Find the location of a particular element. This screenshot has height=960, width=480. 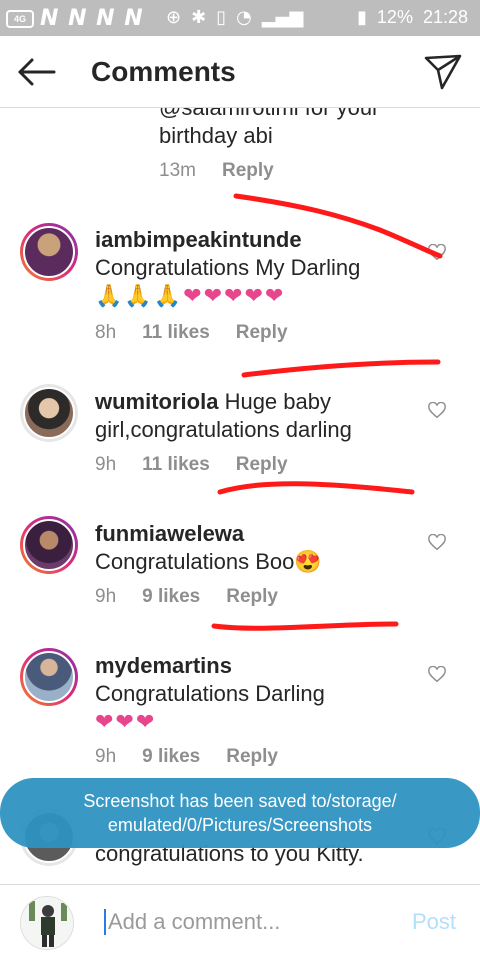

comment-body: mydemartins Congratulations Darling ❤❤❤ is located at coordinates (255, 694).